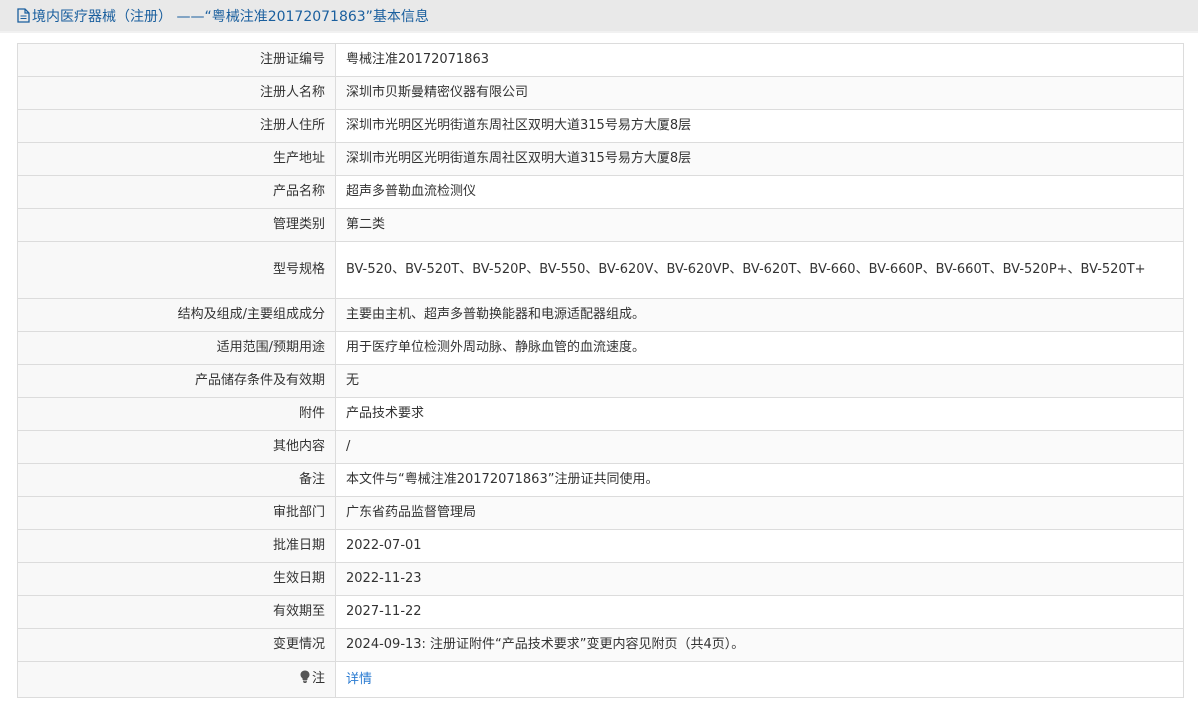 The width and height of the screenshot is (1198, 720). Describe the element at coordinates (759, 225) in the screenshot. I see `row-value: 第二类` at that location.